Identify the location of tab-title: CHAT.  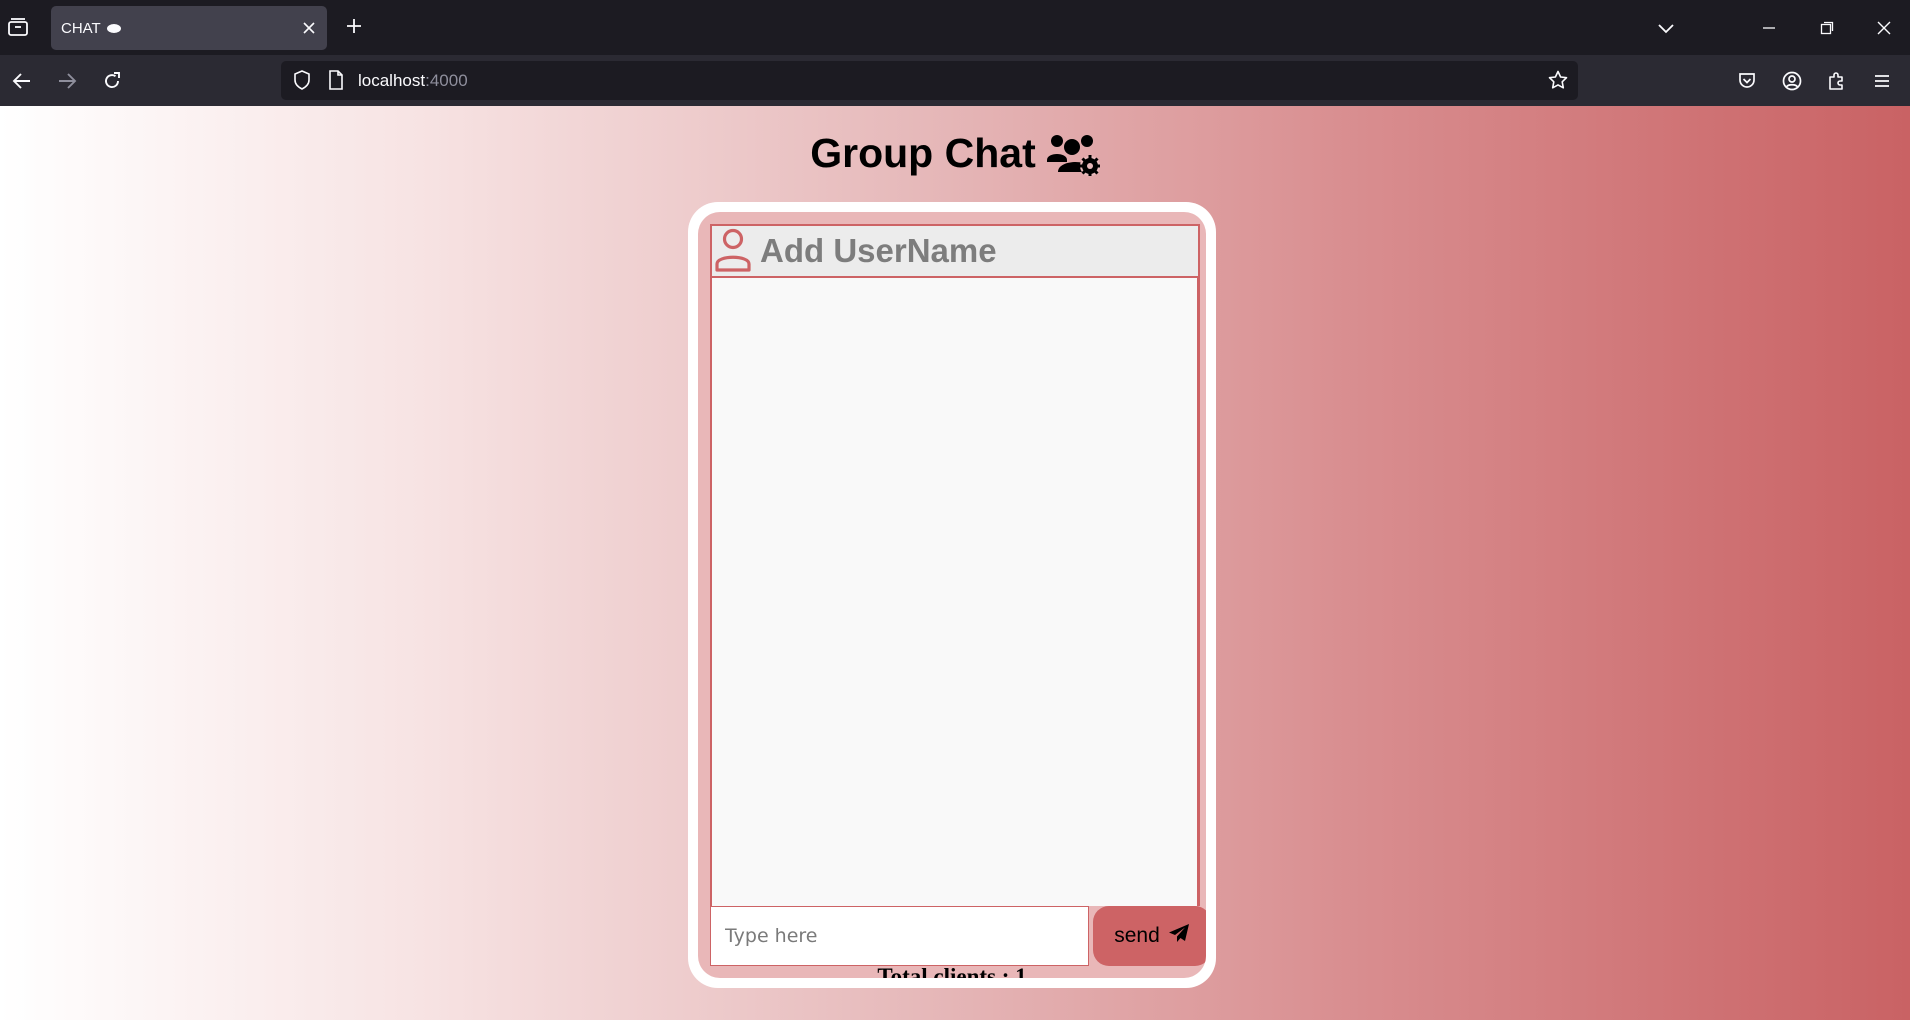
(81, 28).